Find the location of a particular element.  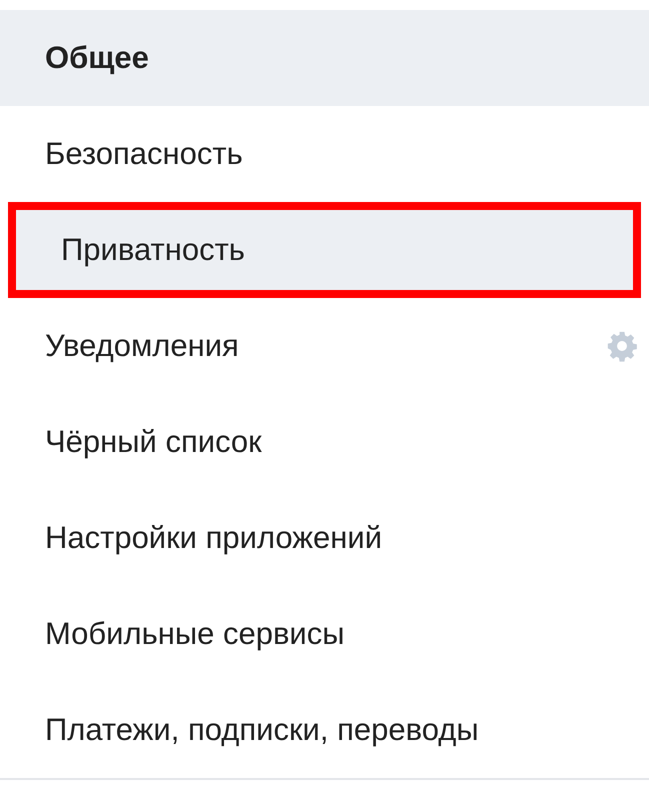

menu-item: Приватность is located at coordinates (324, 250).